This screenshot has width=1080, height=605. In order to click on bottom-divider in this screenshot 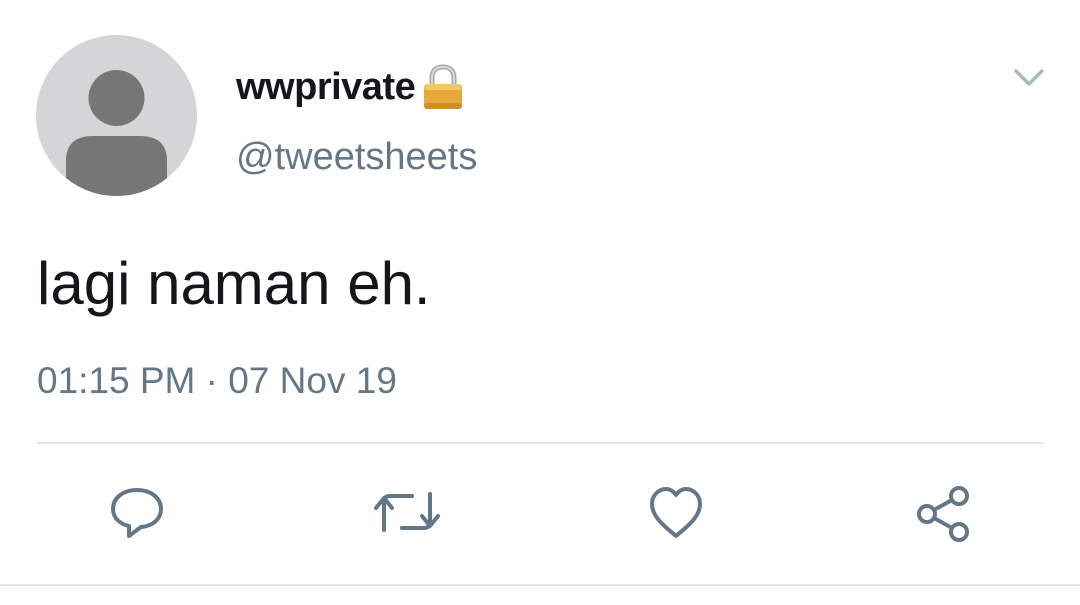, I will do `click(540, 585)`.